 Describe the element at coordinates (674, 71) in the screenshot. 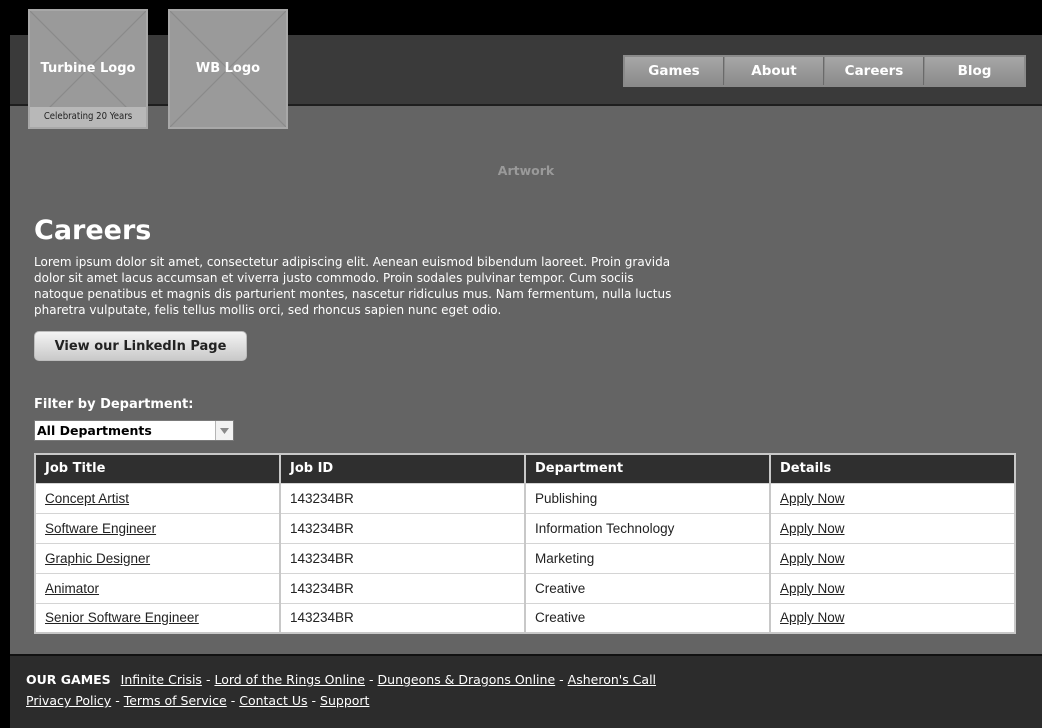

I see `nav-games: Games` at that location.